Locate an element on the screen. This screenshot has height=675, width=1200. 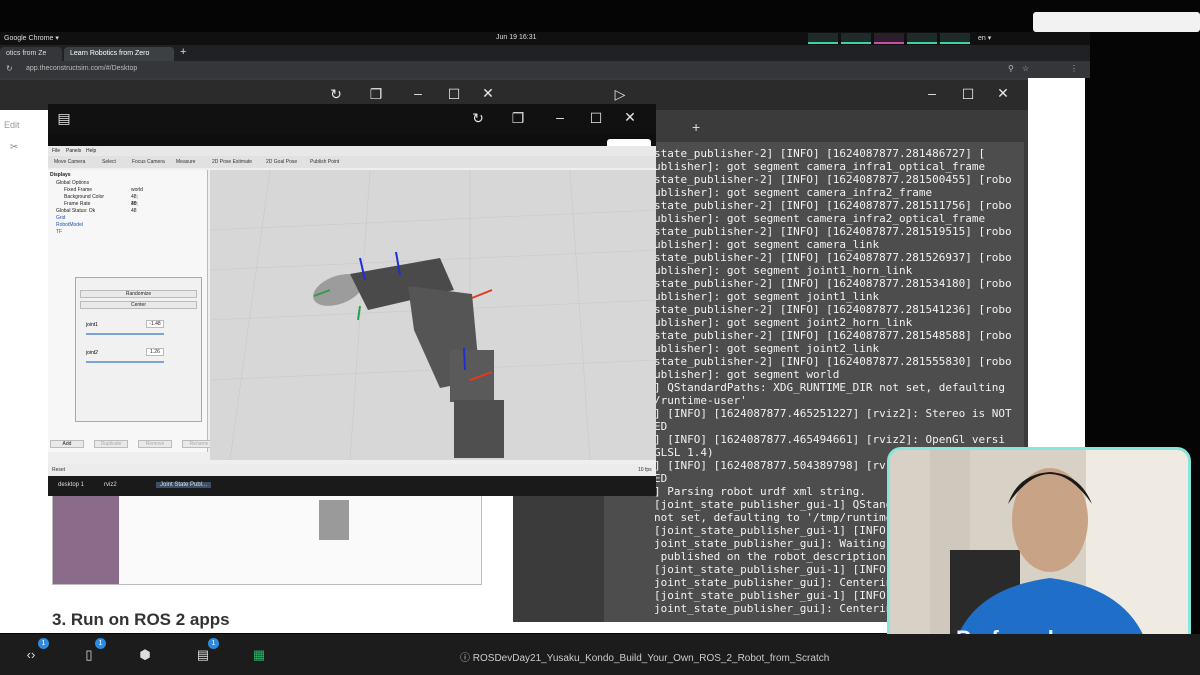
reset-button: Reset is located at coordinates (58, 470).